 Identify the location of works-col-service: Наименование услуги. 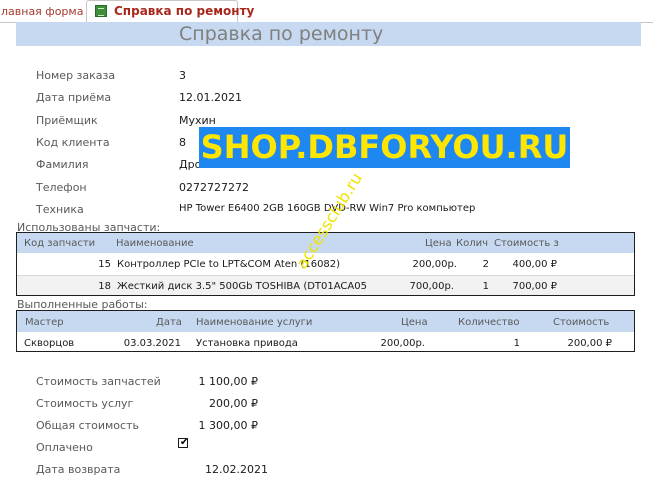
(254, 322).